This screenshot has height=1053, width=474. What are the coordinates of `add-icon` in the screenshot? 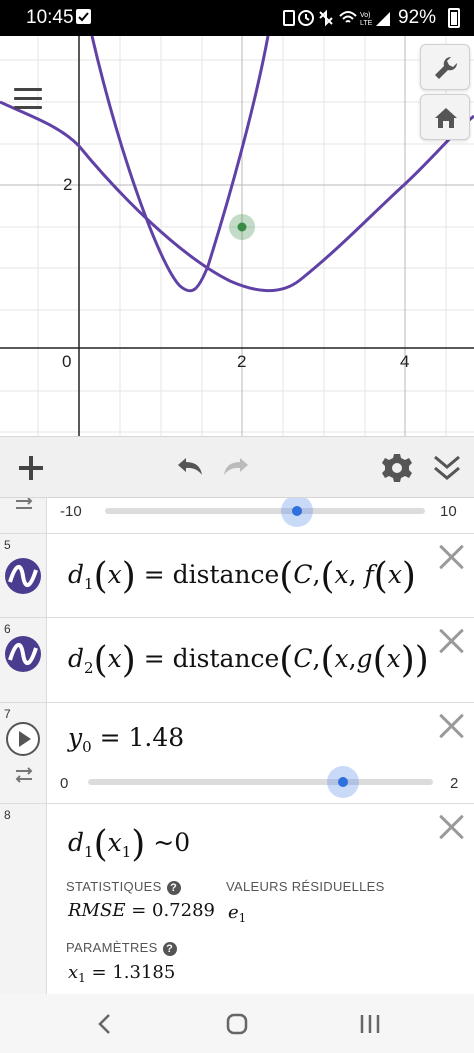 It's located at (31, 468).